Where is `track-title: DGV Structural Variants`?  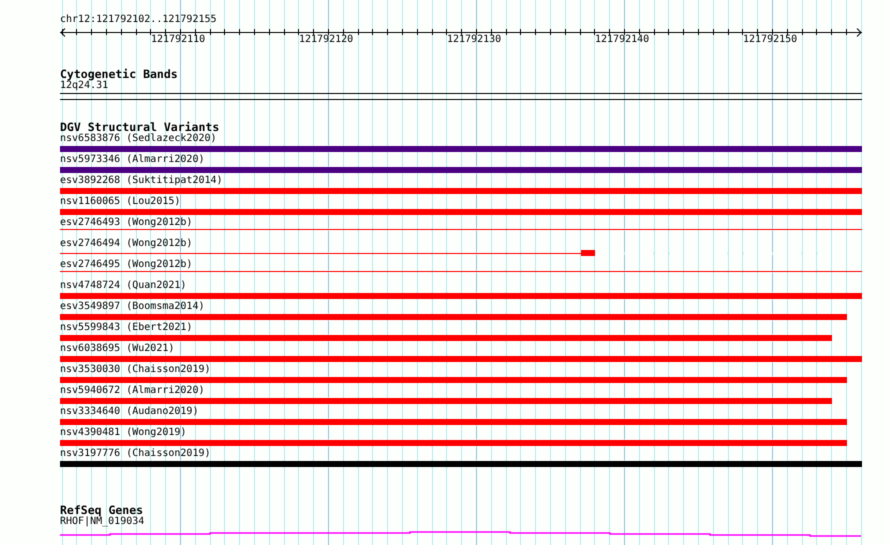 track-title: DGV Structural Variants is located at coordinates (140, 127).